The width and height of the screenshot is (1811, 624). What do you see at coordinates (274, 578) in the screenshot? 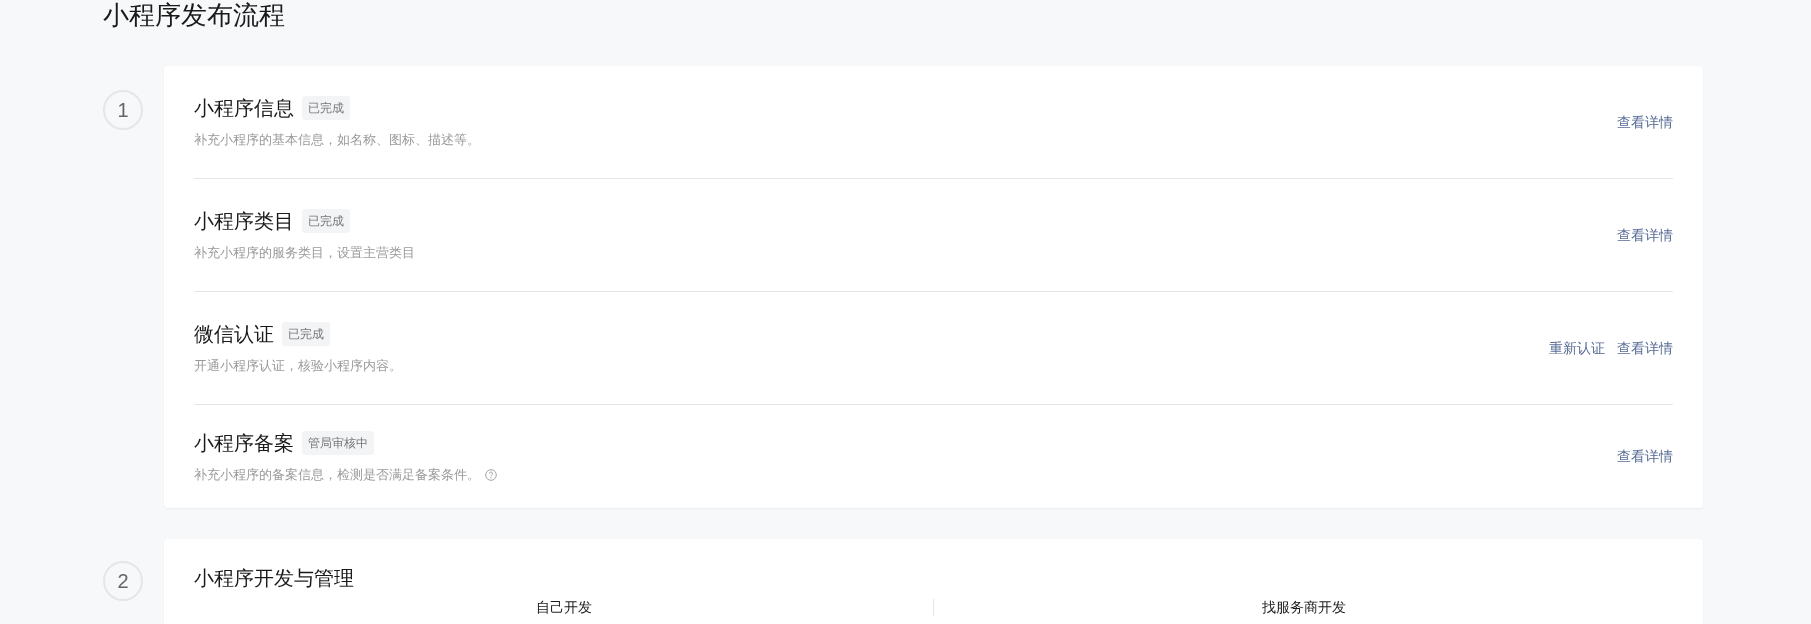
I see `section-title: 小程序开发与管理` at bounding box center [274, 578].